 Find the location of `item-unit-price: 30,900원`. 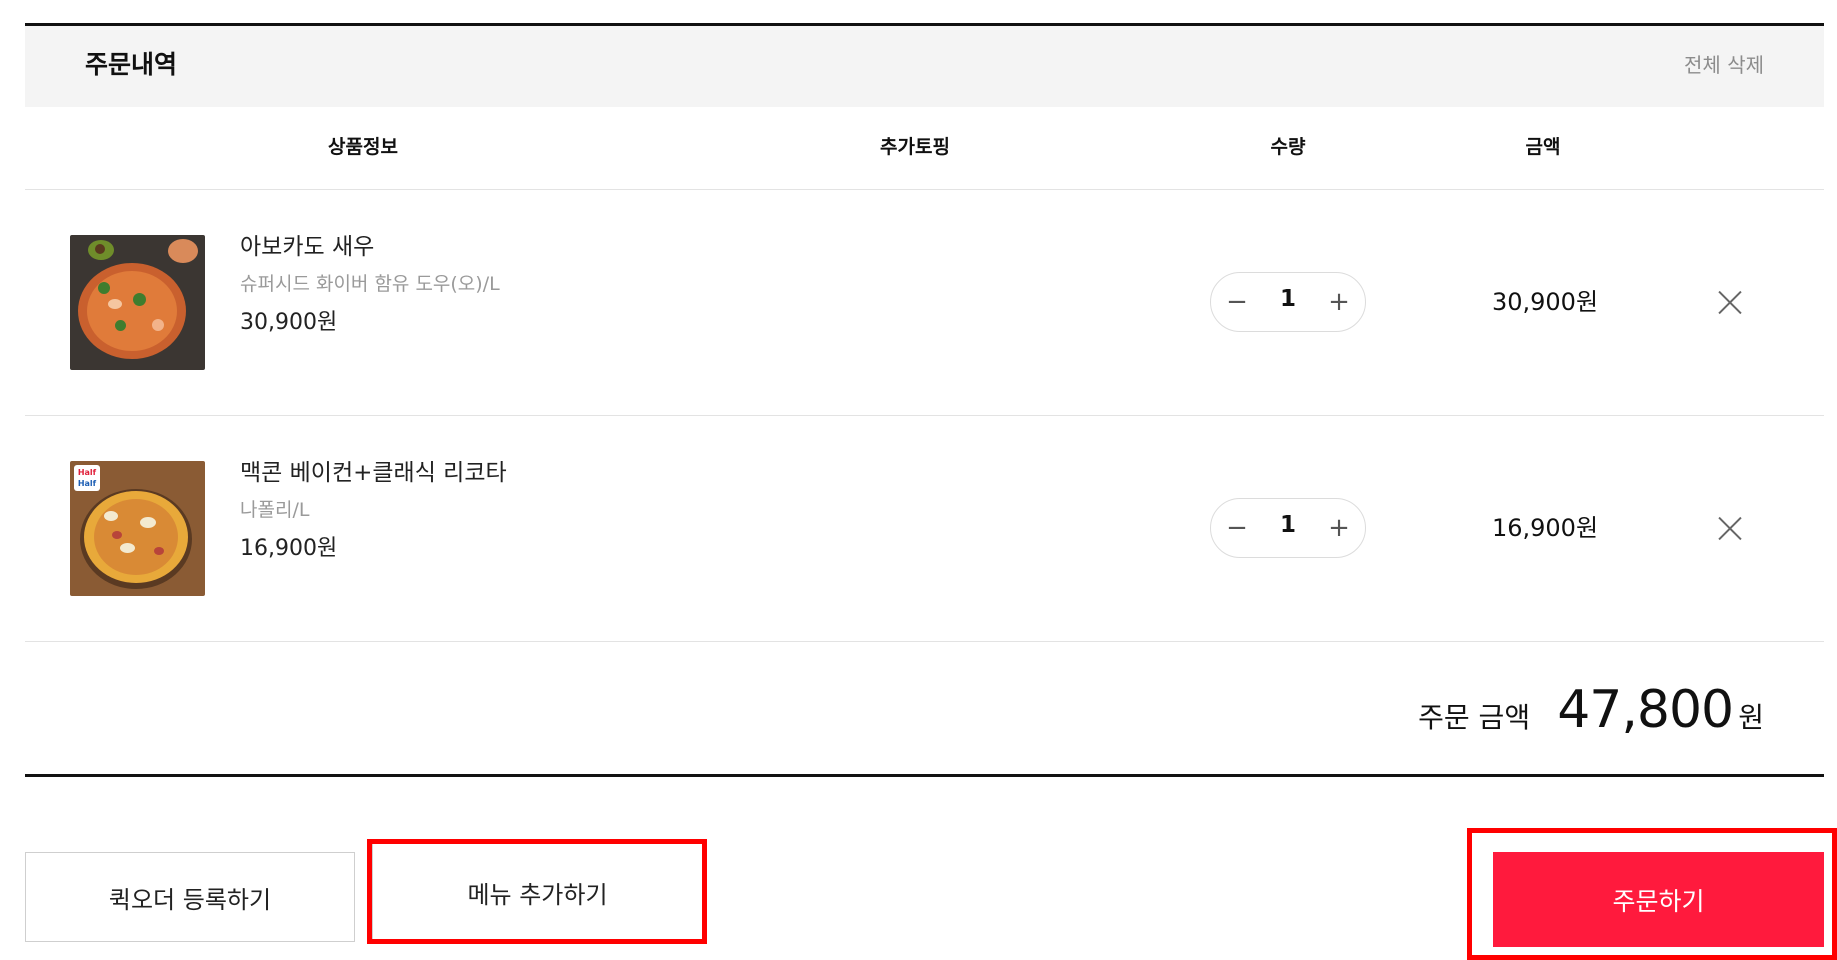

item-unit-price: 30,900원 is located at coordinates (289, 322).